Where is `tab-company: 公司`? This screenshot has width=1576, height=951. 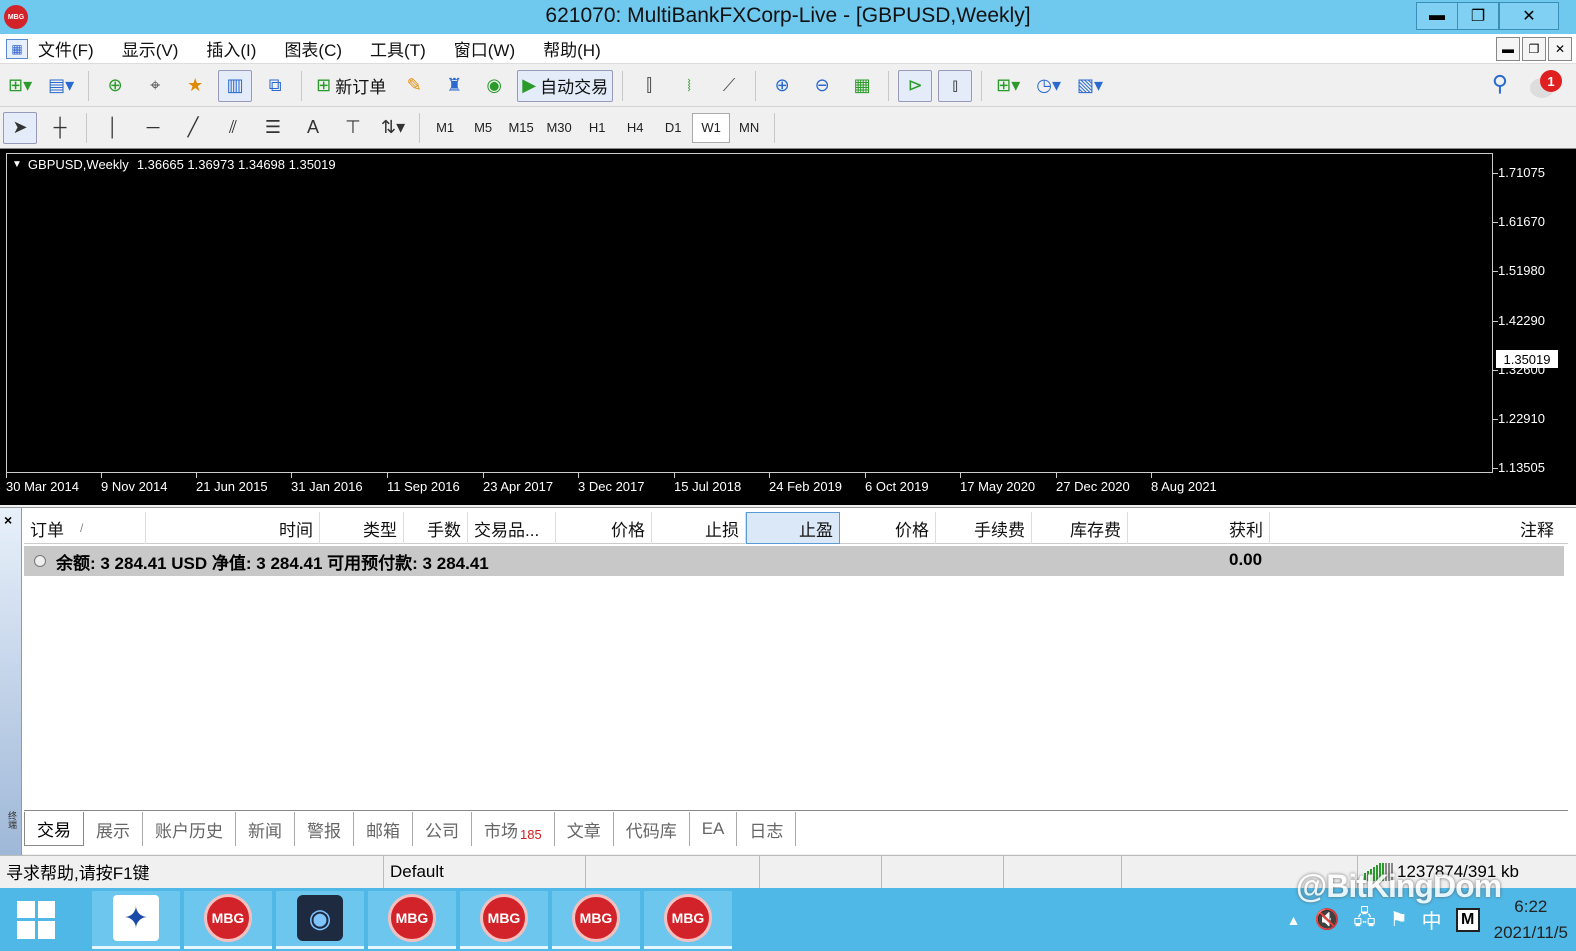
tab-company: 公司 is located at coordinates (442, 829).